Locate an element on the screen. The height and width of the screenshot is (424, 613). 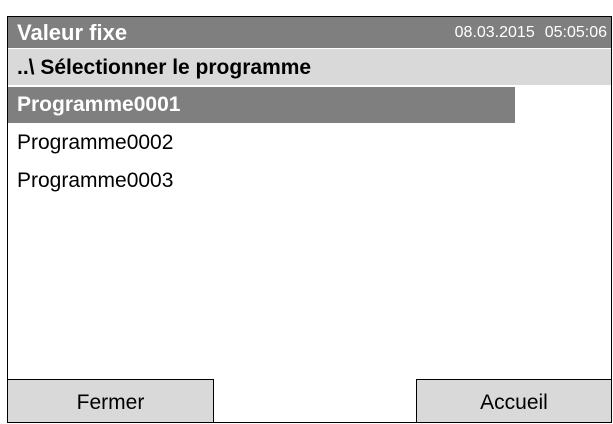
program-list-item: Programme0002 is located at coordinates (261, 143).